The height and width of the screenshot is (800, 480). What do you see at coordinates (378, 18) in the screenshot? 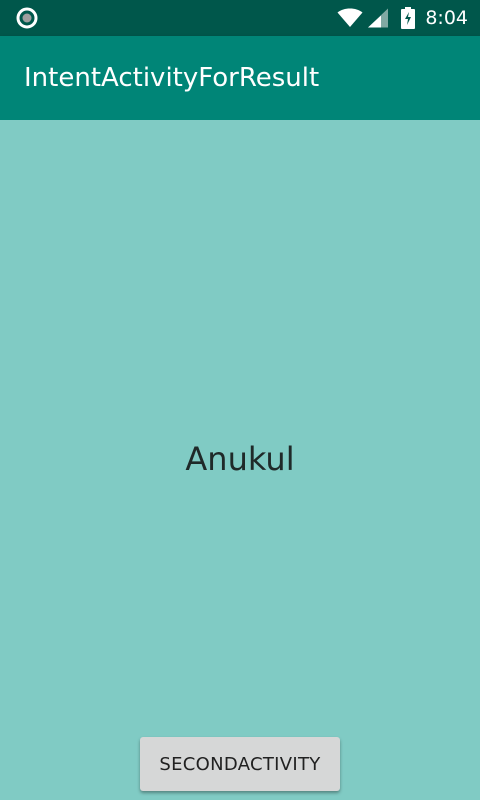
I see `signal-icon` at bounding box center [378, 18].